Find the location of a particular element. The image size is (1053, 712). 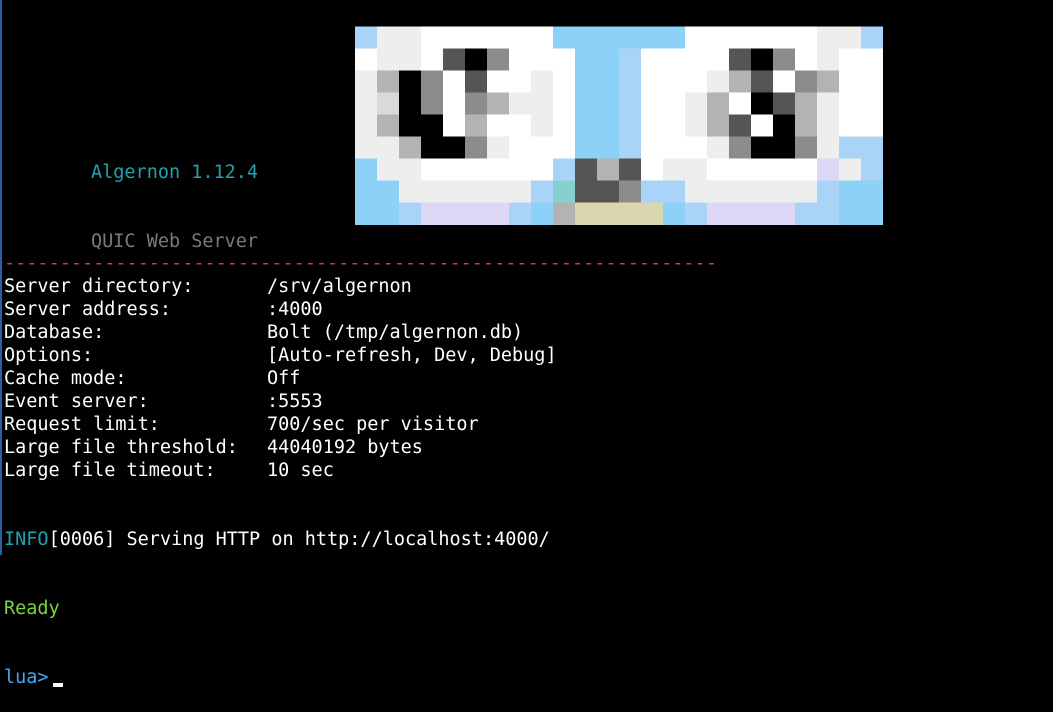

app-name: Algernon 1.12.4 is located at coordinates (175, 172).